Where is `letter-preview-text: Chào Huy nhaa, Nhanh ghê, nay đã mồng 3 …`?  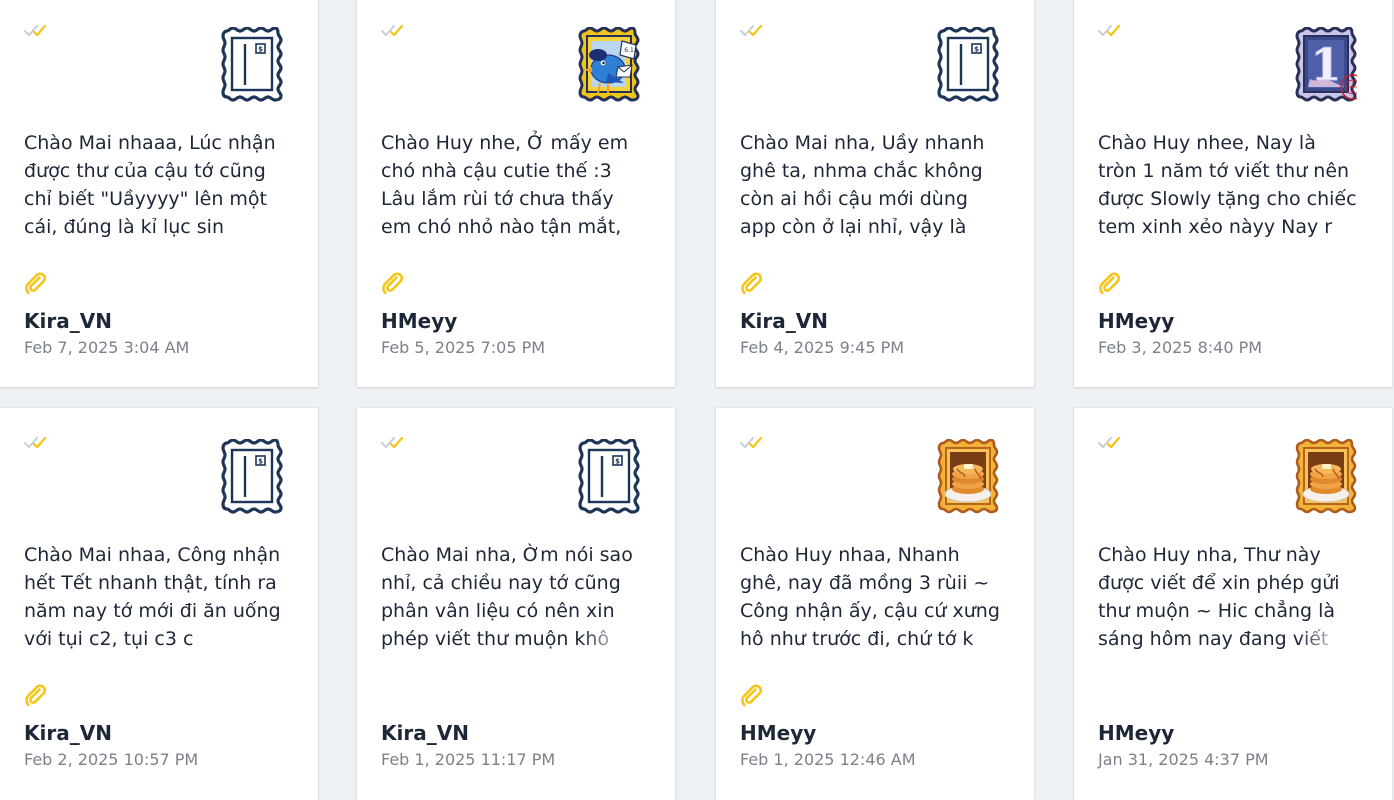
letter-preview-text: Chào Huy nhaa, Nhanh ghê, nay đã mồng 3 … is located at coordinates (870, 597).